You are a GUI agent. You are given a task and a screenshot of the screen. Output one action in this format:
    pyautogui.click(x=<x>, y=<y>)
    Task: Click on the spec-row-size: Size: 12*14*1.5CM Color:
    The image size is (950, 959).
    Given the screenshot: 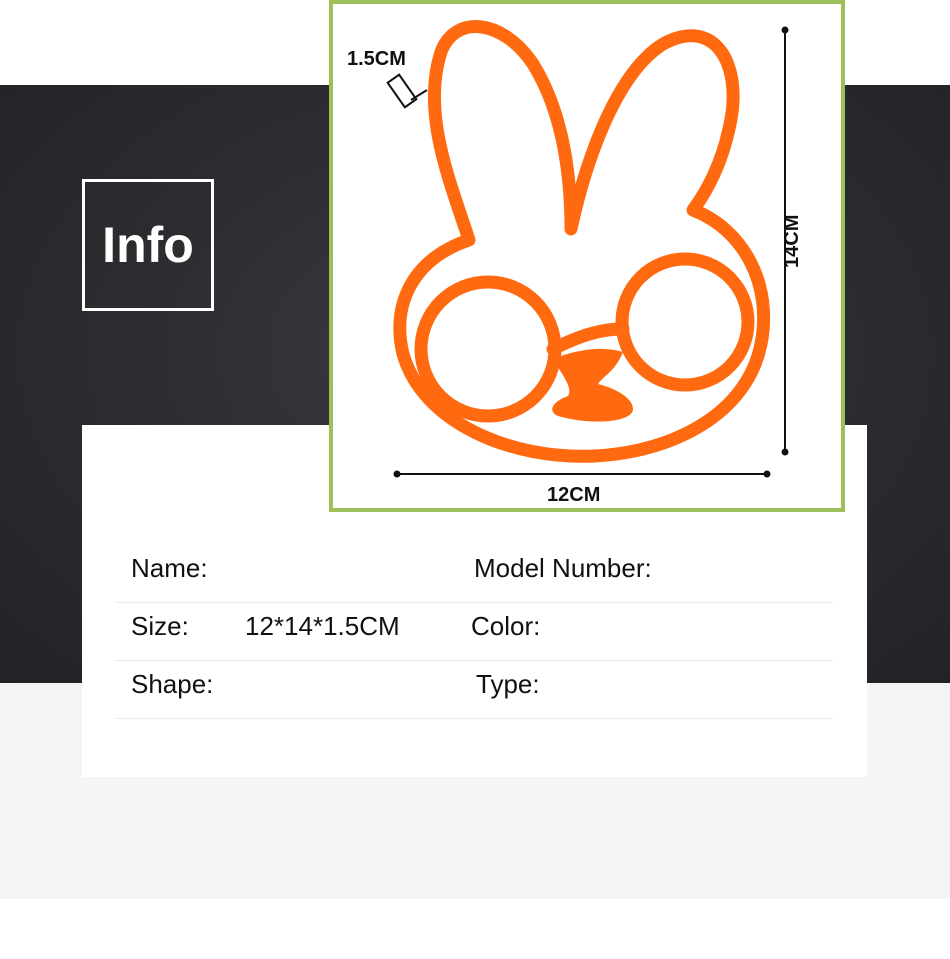 What is the action you would take?
    pyautogui.click(x=474, y=632)
    